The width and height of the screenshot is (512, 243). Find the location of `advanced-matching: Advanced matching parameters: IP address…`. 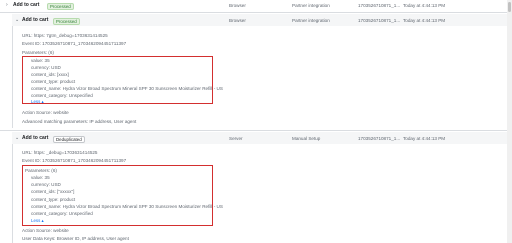

advanced-matching: Advanced matching parameters: IP address… is located at coordinates (79, 121).